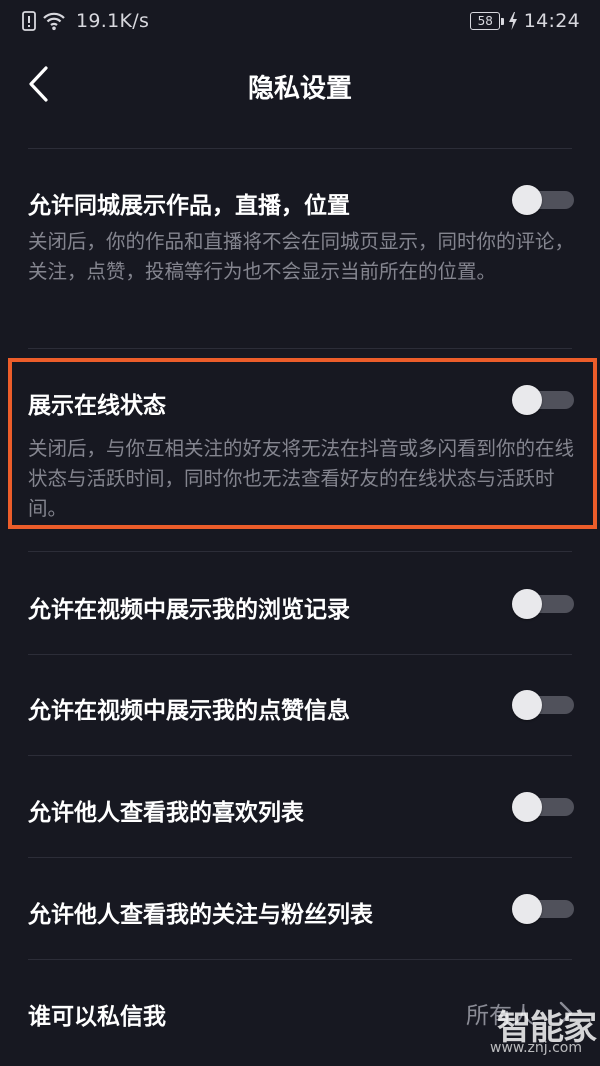  What do you see at coordinates (543, 909) in the screenshot?
I see `follow-list-toggle` at bounding box center [543, 909].